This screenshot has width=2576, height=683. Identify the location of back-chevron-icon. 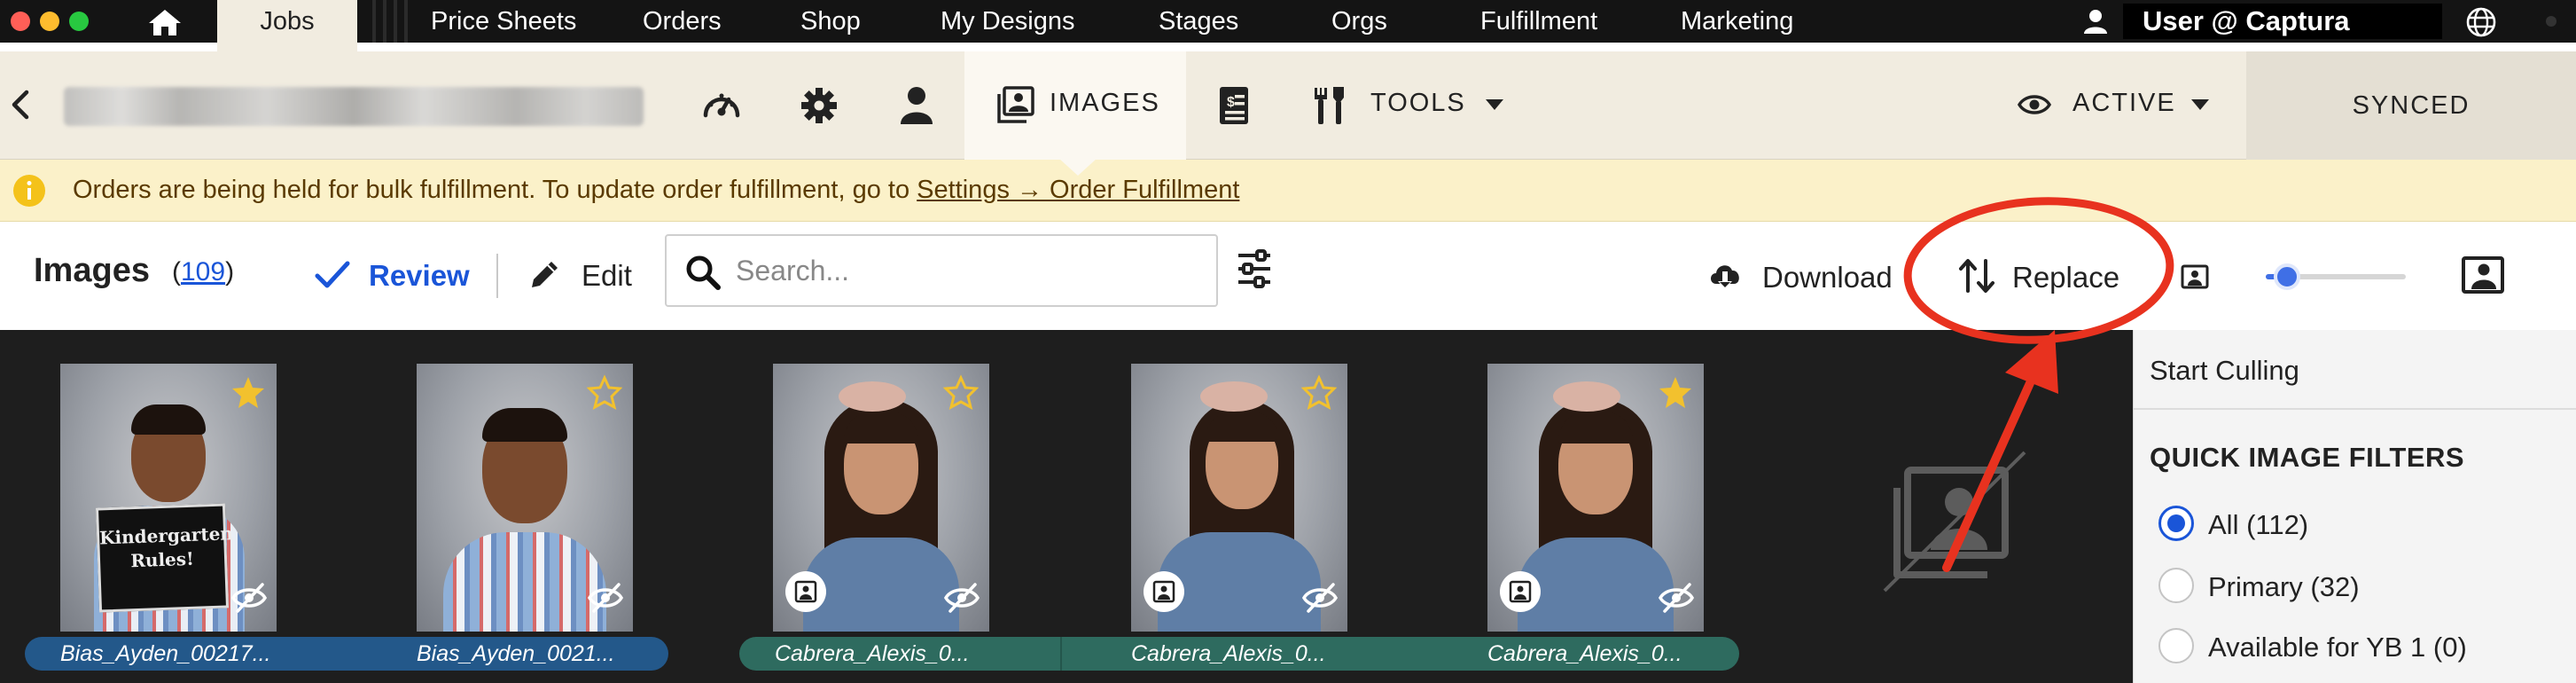
(21, 105).